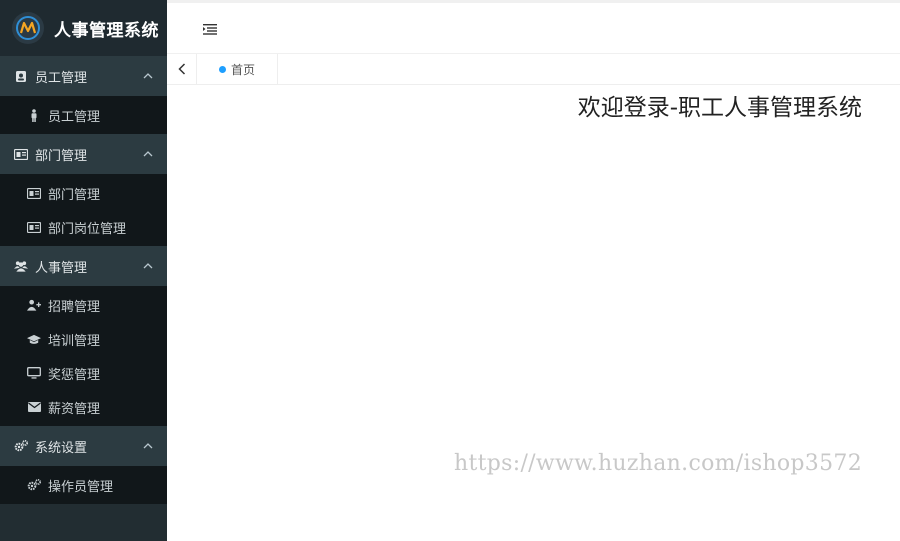 The image size is (900, 541). Describe the element at coordinates (533, 27) in the screenshot. I see `top-header` at that location.